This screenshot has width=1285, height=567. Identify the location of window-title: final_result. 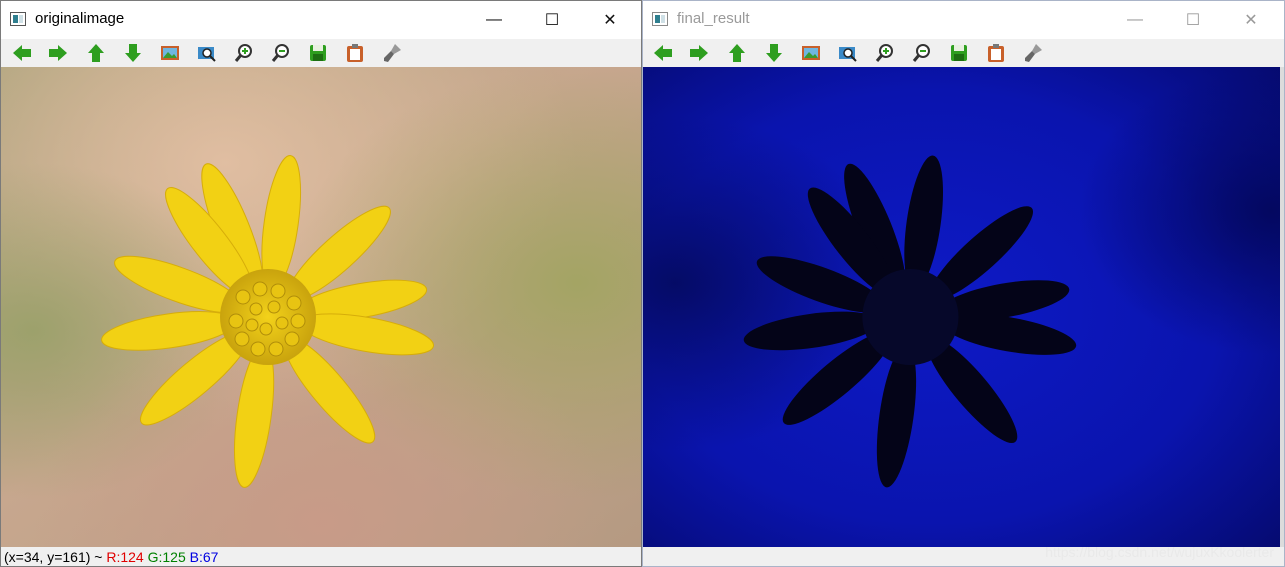
(713, 18).